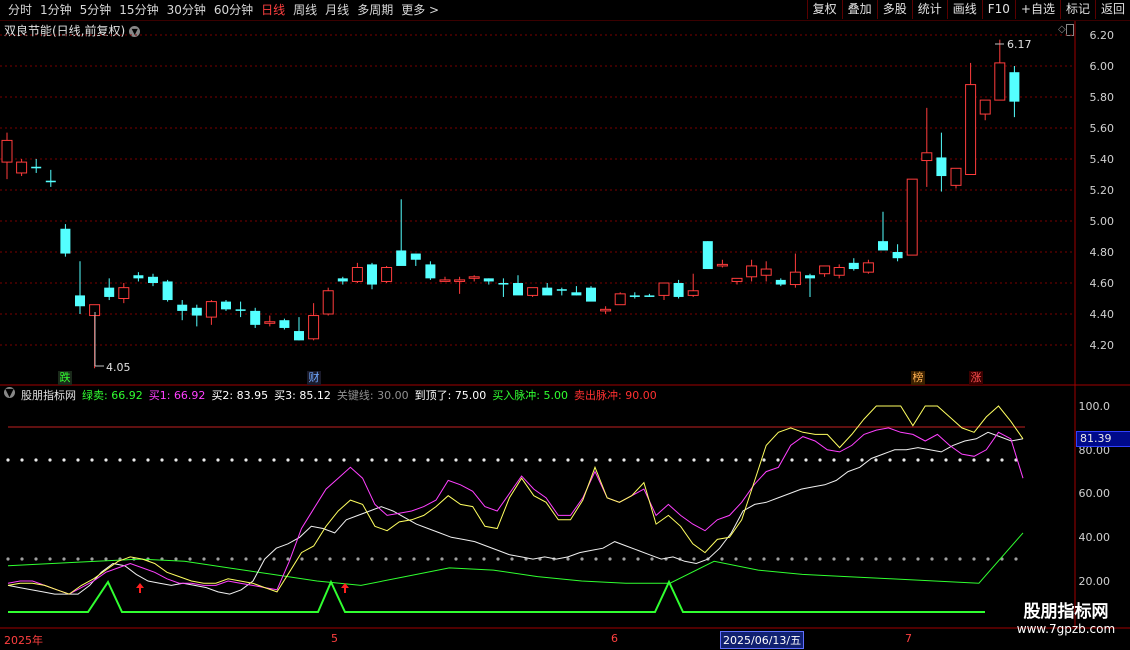 Image resolution: width=1130 pixels, height=650 pixels. What do you see at coordinates (918, 378) in the screenshot?
I see `marker-ranking: 榜` at bounding box center [918, 378].